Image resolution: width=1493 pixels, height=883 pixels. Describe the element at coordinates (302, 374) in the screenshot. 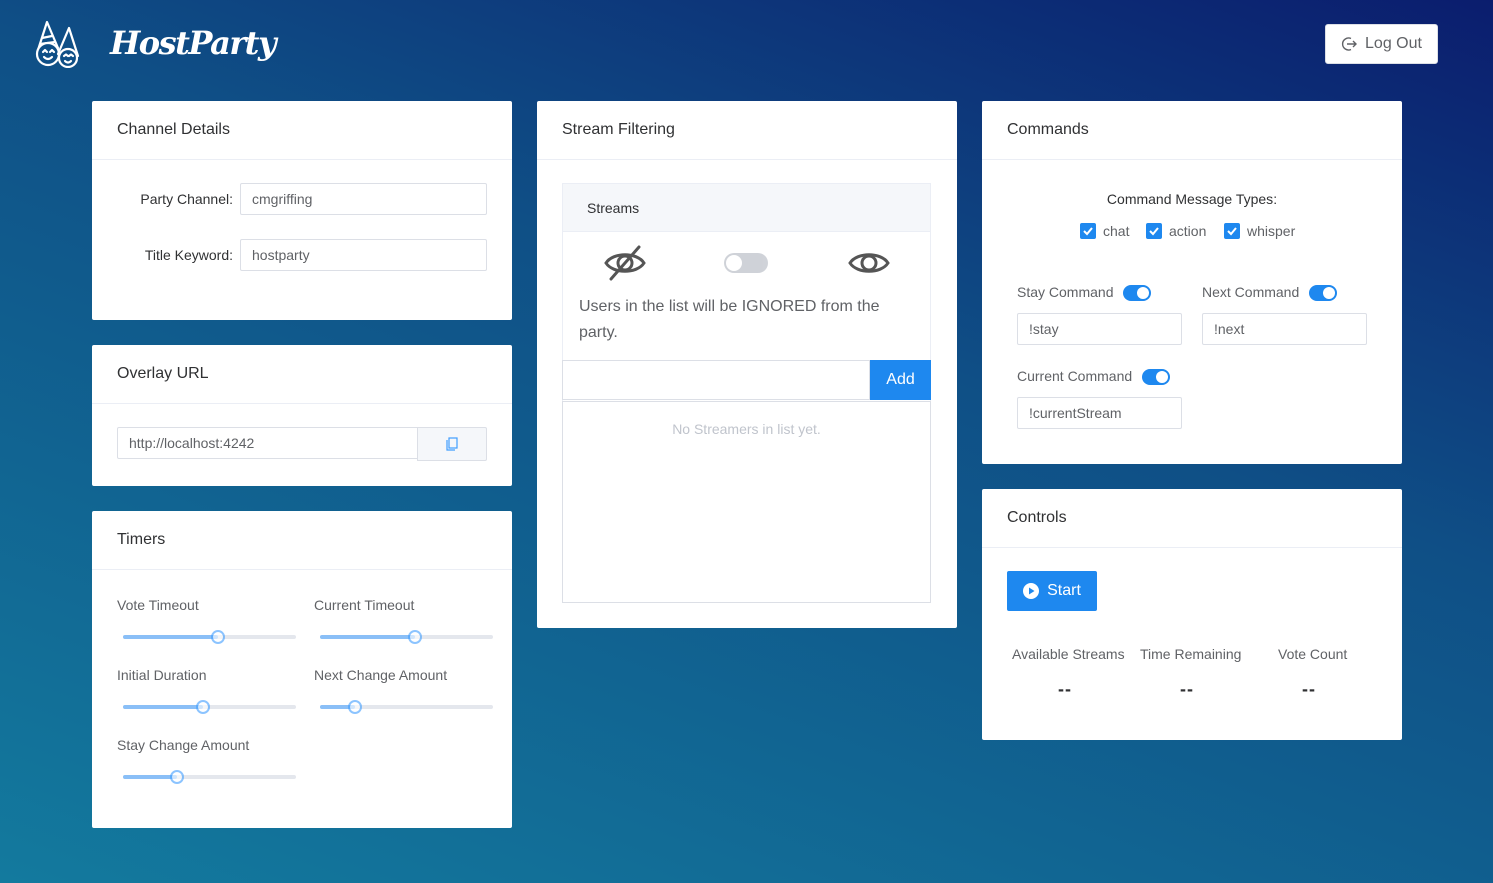

I see `card-title: Overlay URL` at that location.